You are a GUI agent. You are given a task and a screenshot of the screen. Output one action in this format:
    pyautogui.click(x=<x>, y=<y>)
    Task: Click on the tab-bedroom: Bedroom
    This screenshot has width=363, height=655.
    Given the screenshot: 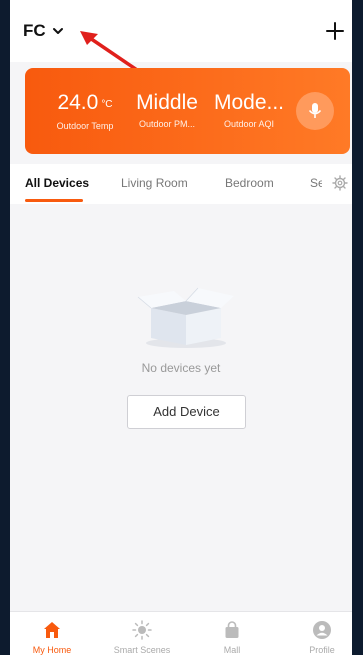 What is the action you would take?
    pyautogui.click(x=249, y=183)
    